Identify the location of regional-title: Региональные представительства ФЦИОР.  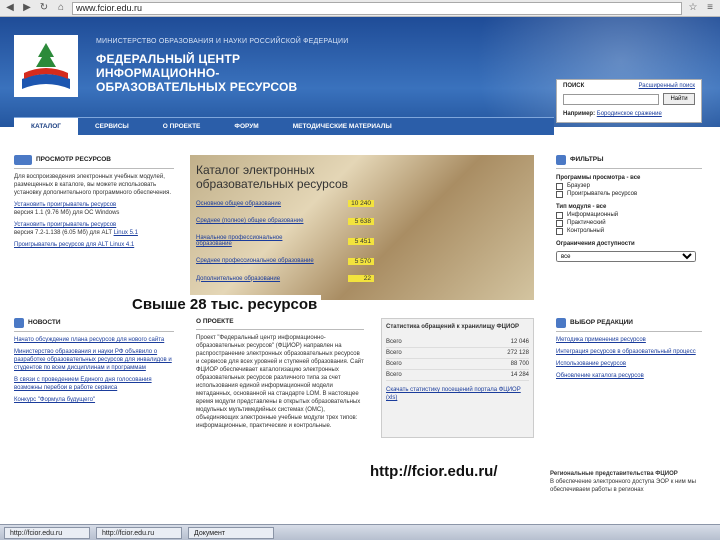
(614, 474).